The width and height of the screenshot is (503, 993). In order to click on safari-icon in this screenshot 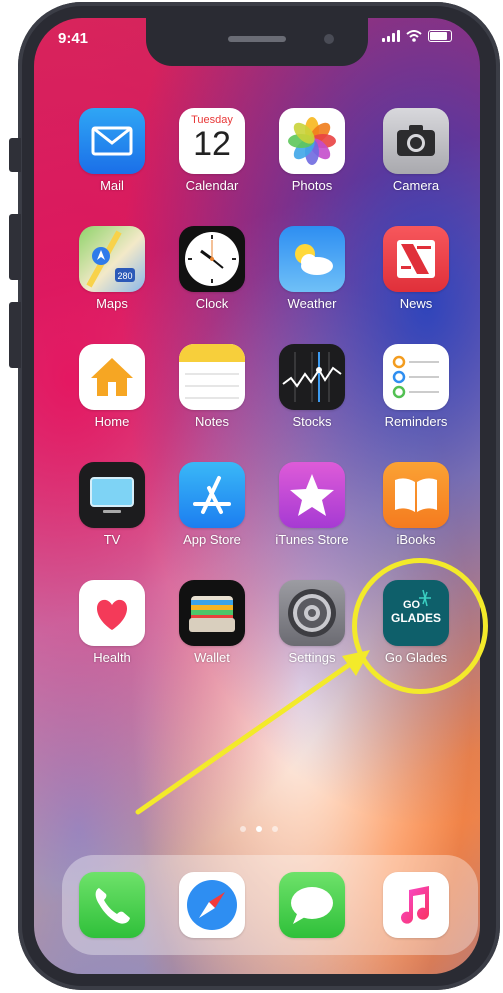, I will do `click(212, 905)`.